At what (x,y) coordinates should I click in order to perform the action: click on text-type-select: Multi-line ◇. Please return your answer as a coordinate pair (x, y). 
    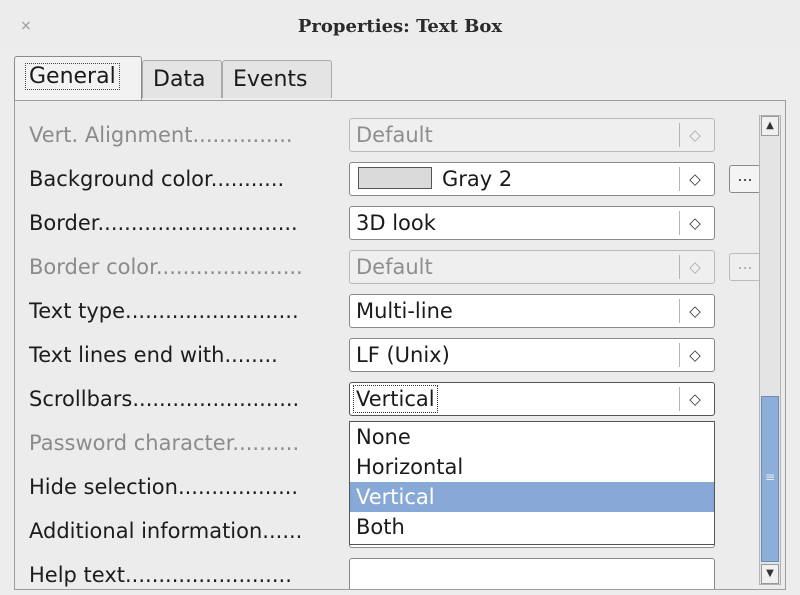
    Looking at the image, I should click on (532, 311).